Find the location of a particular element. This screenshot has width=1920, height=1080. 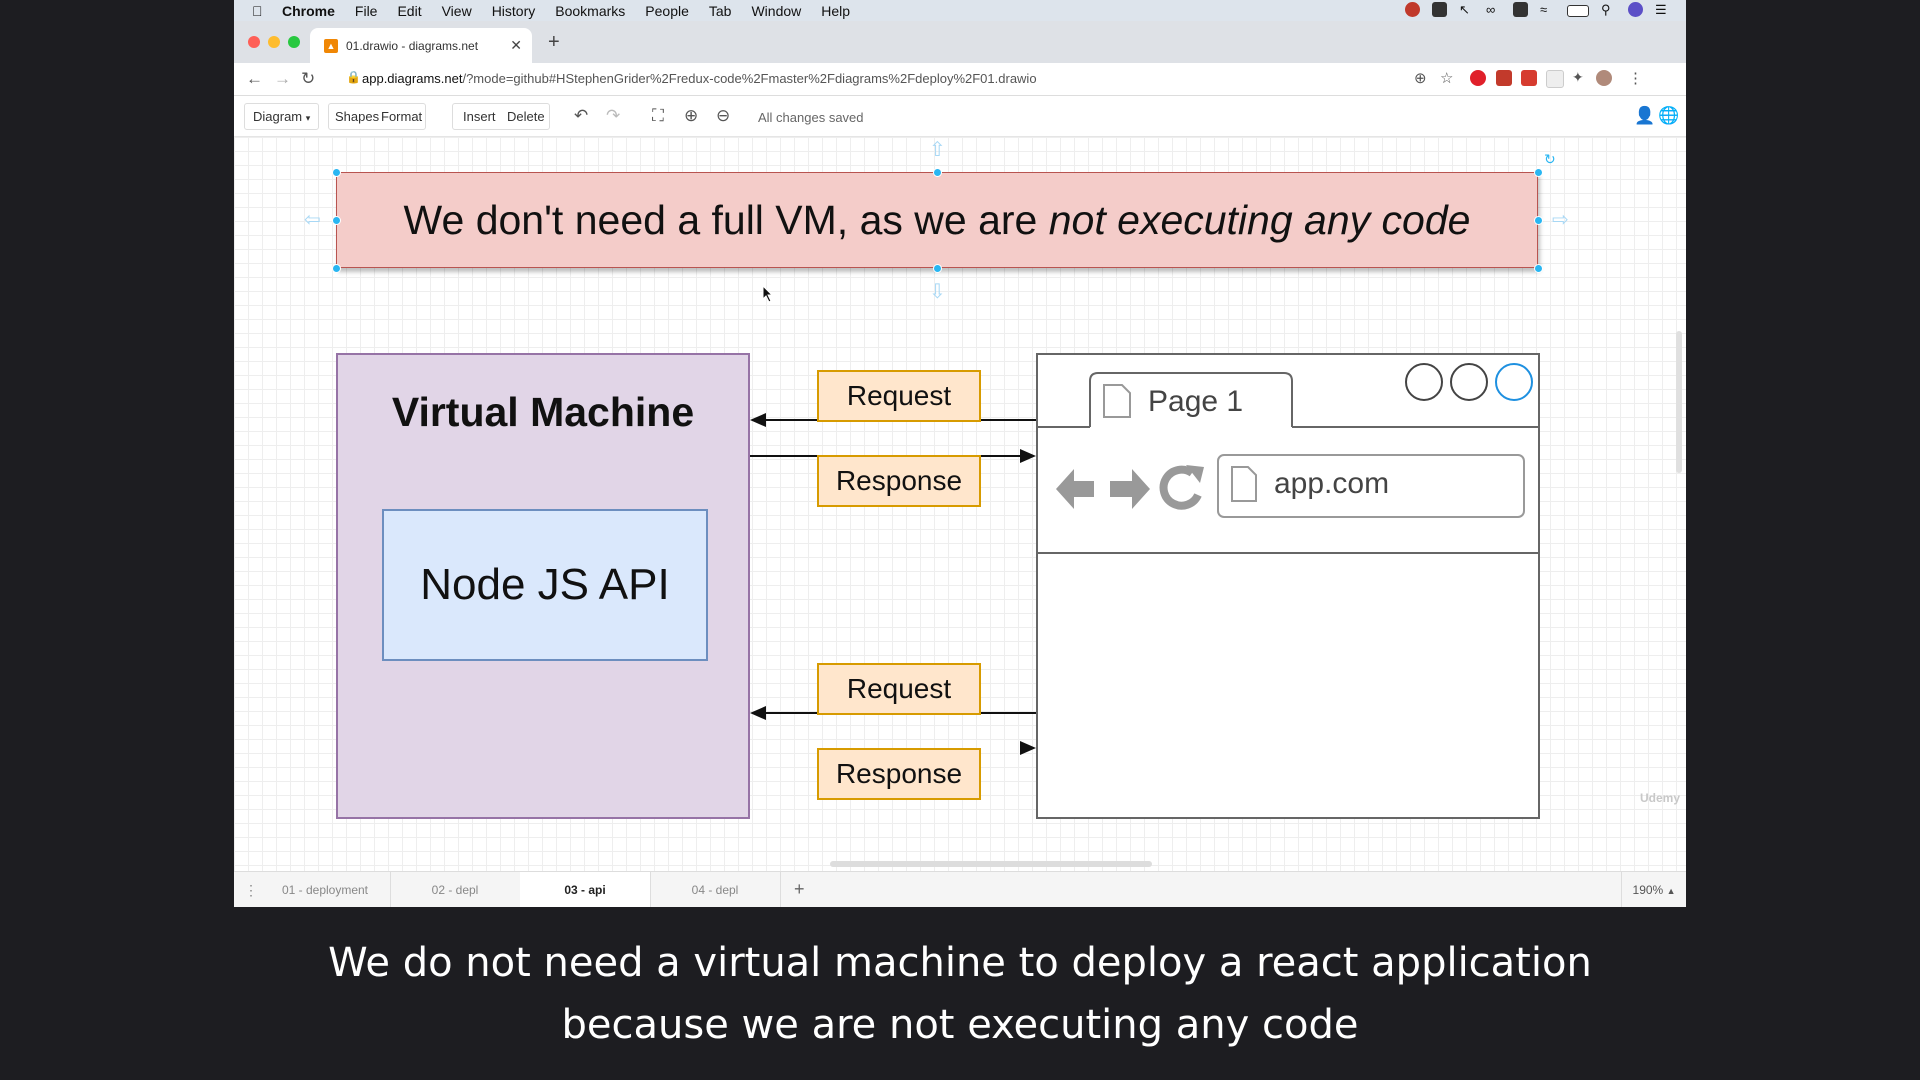

battery-icon is located at coordinates (1578, 11).